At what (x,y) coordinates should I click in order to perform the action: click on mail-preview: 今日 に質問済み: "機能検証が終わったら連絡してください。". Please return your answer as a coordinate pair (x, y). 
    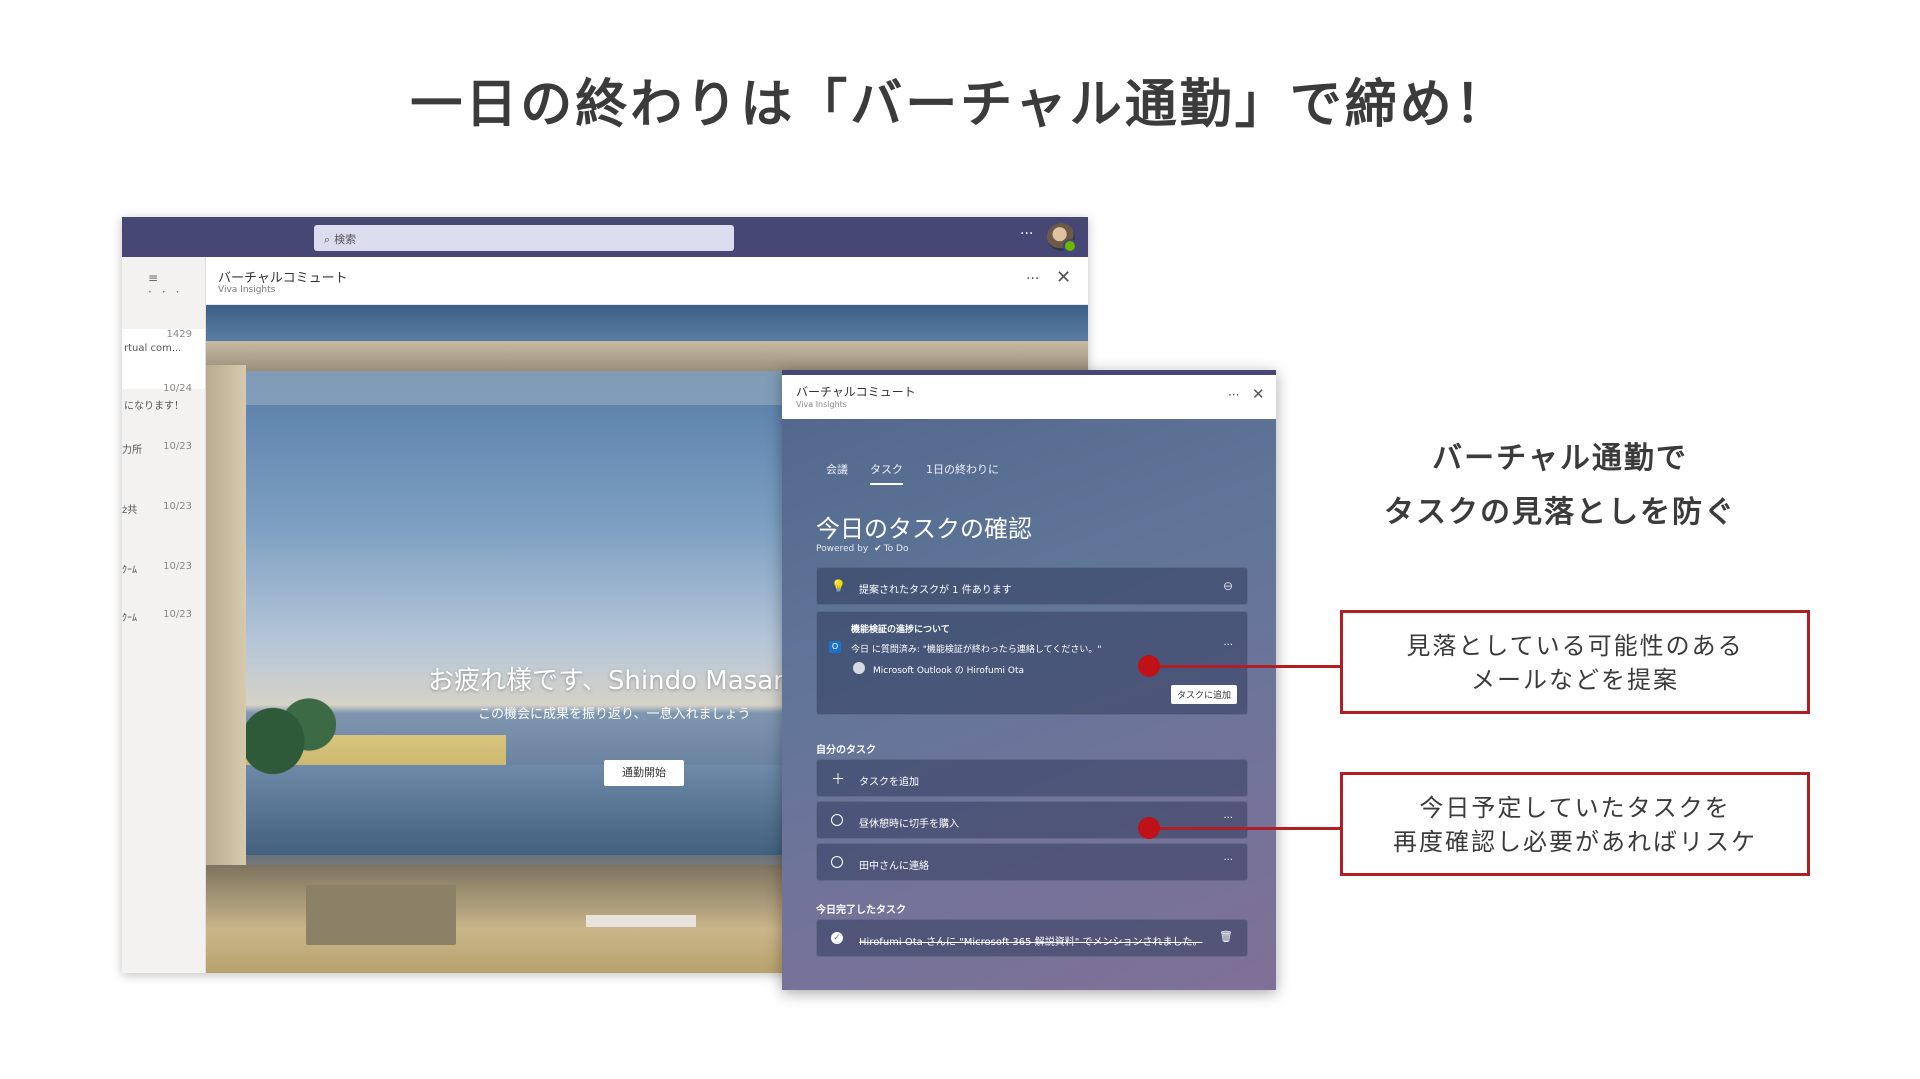
    Looking at the image, I should click on (976, 650).